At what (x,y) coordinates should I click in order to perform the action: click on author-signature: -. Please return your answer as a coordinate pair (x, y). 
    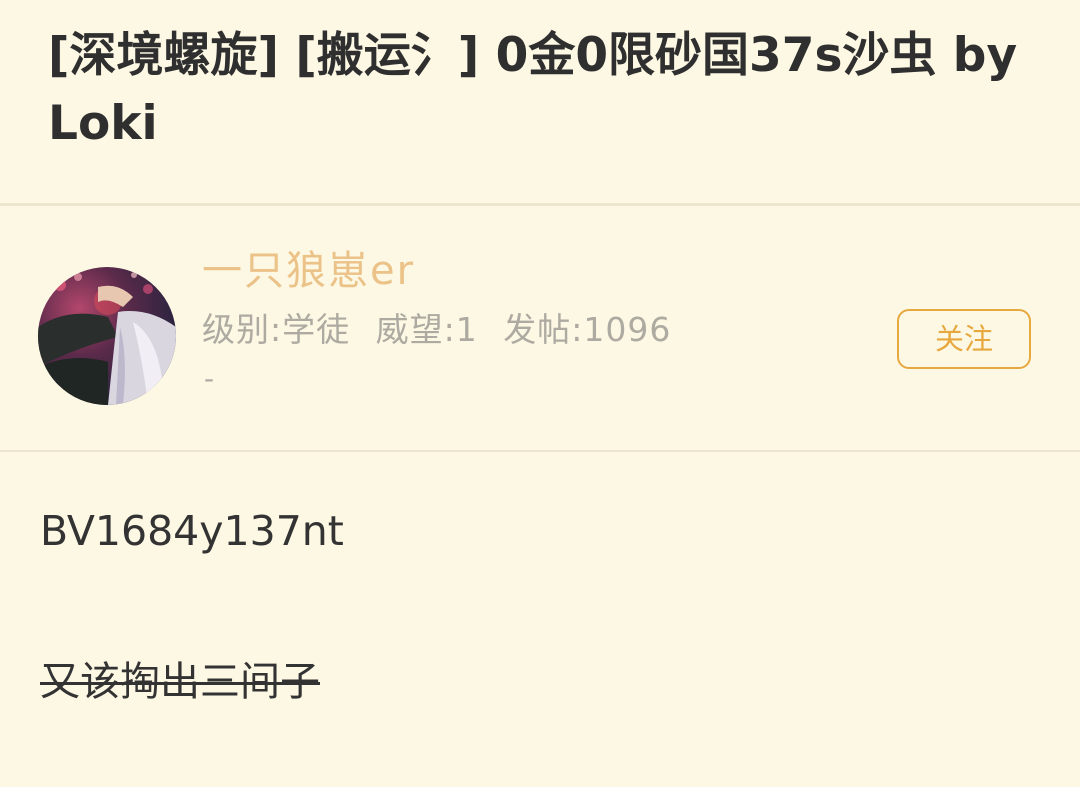
    Looking at the image, I should click on (209, 378).